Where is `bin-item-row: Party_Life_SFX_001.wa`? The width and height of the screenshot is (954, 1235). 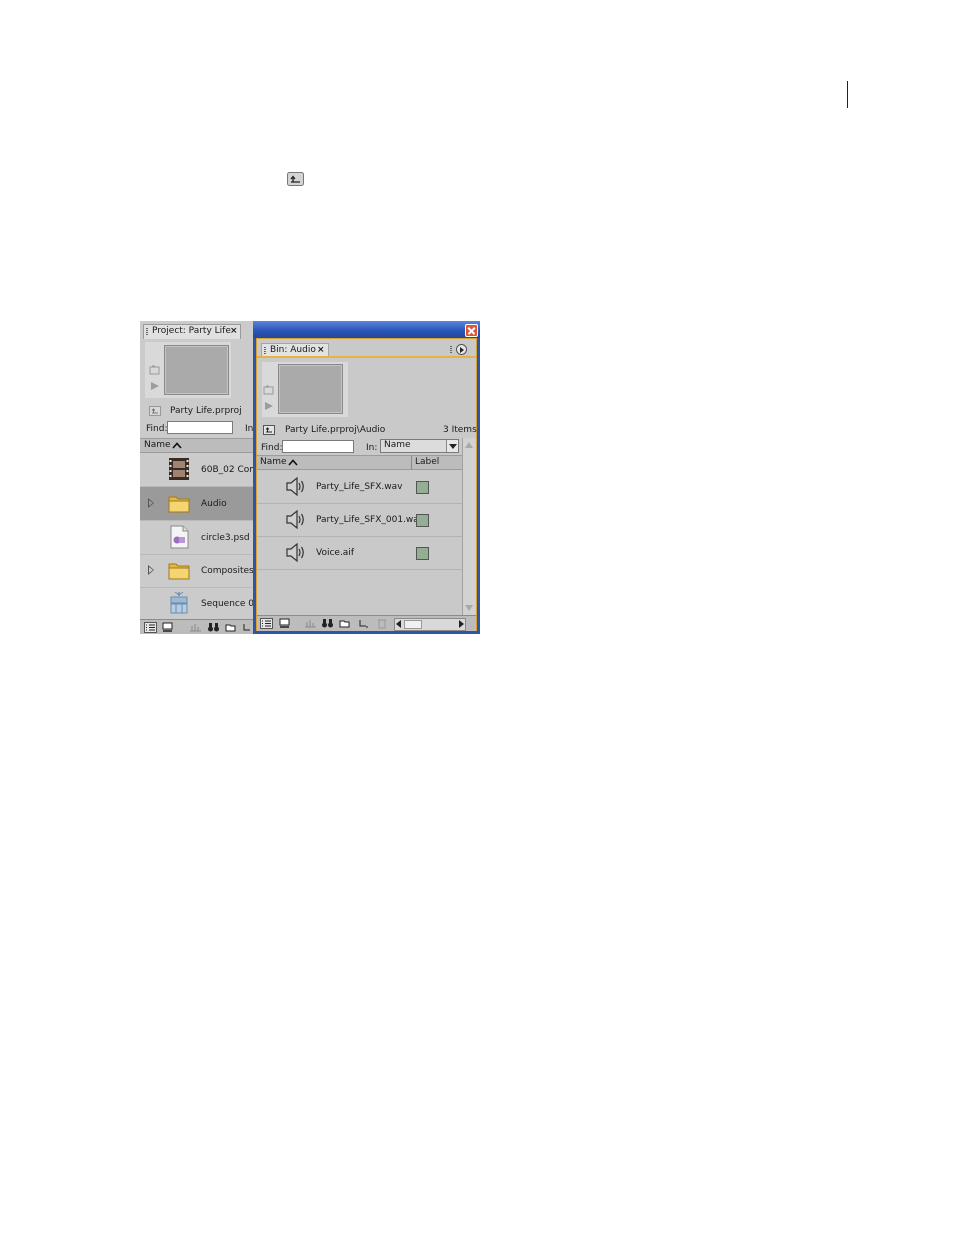
bin-item-row: Party_Life_SFX_001.wa is located at coordinates (359, 520).